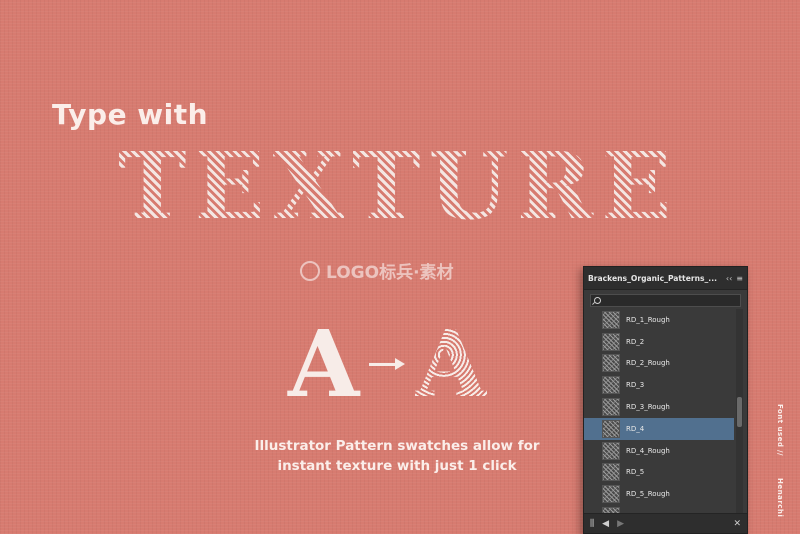 The image size is (800, 534). Describe the element at coordinates (605, 524) in the screenshot. I see `previous-library-icon: ◀` at that location.